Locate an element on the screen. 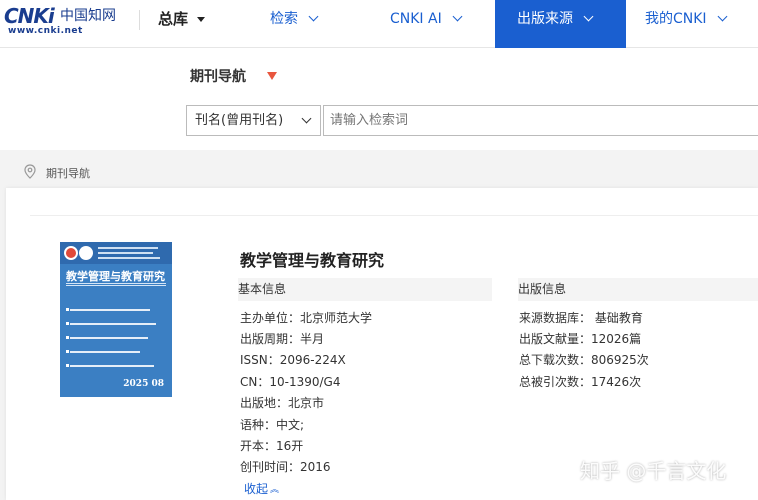 Image resolution: width=758 pixels, height=500 pixels. nav-publication-sources: 出版来源 is located at coordinates (560, 24).